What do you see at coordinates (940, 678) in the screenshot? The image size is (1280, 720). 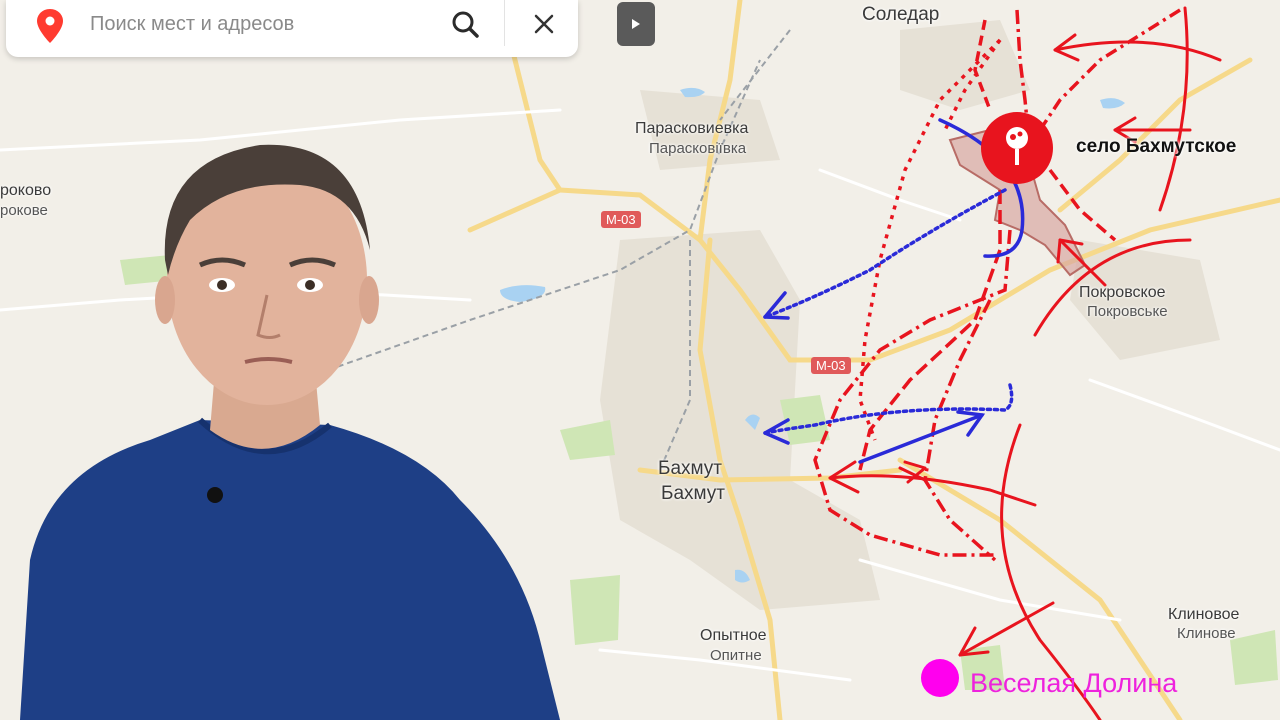 I see `veselaya-dolina-marker` at bounding box center [940, 678].